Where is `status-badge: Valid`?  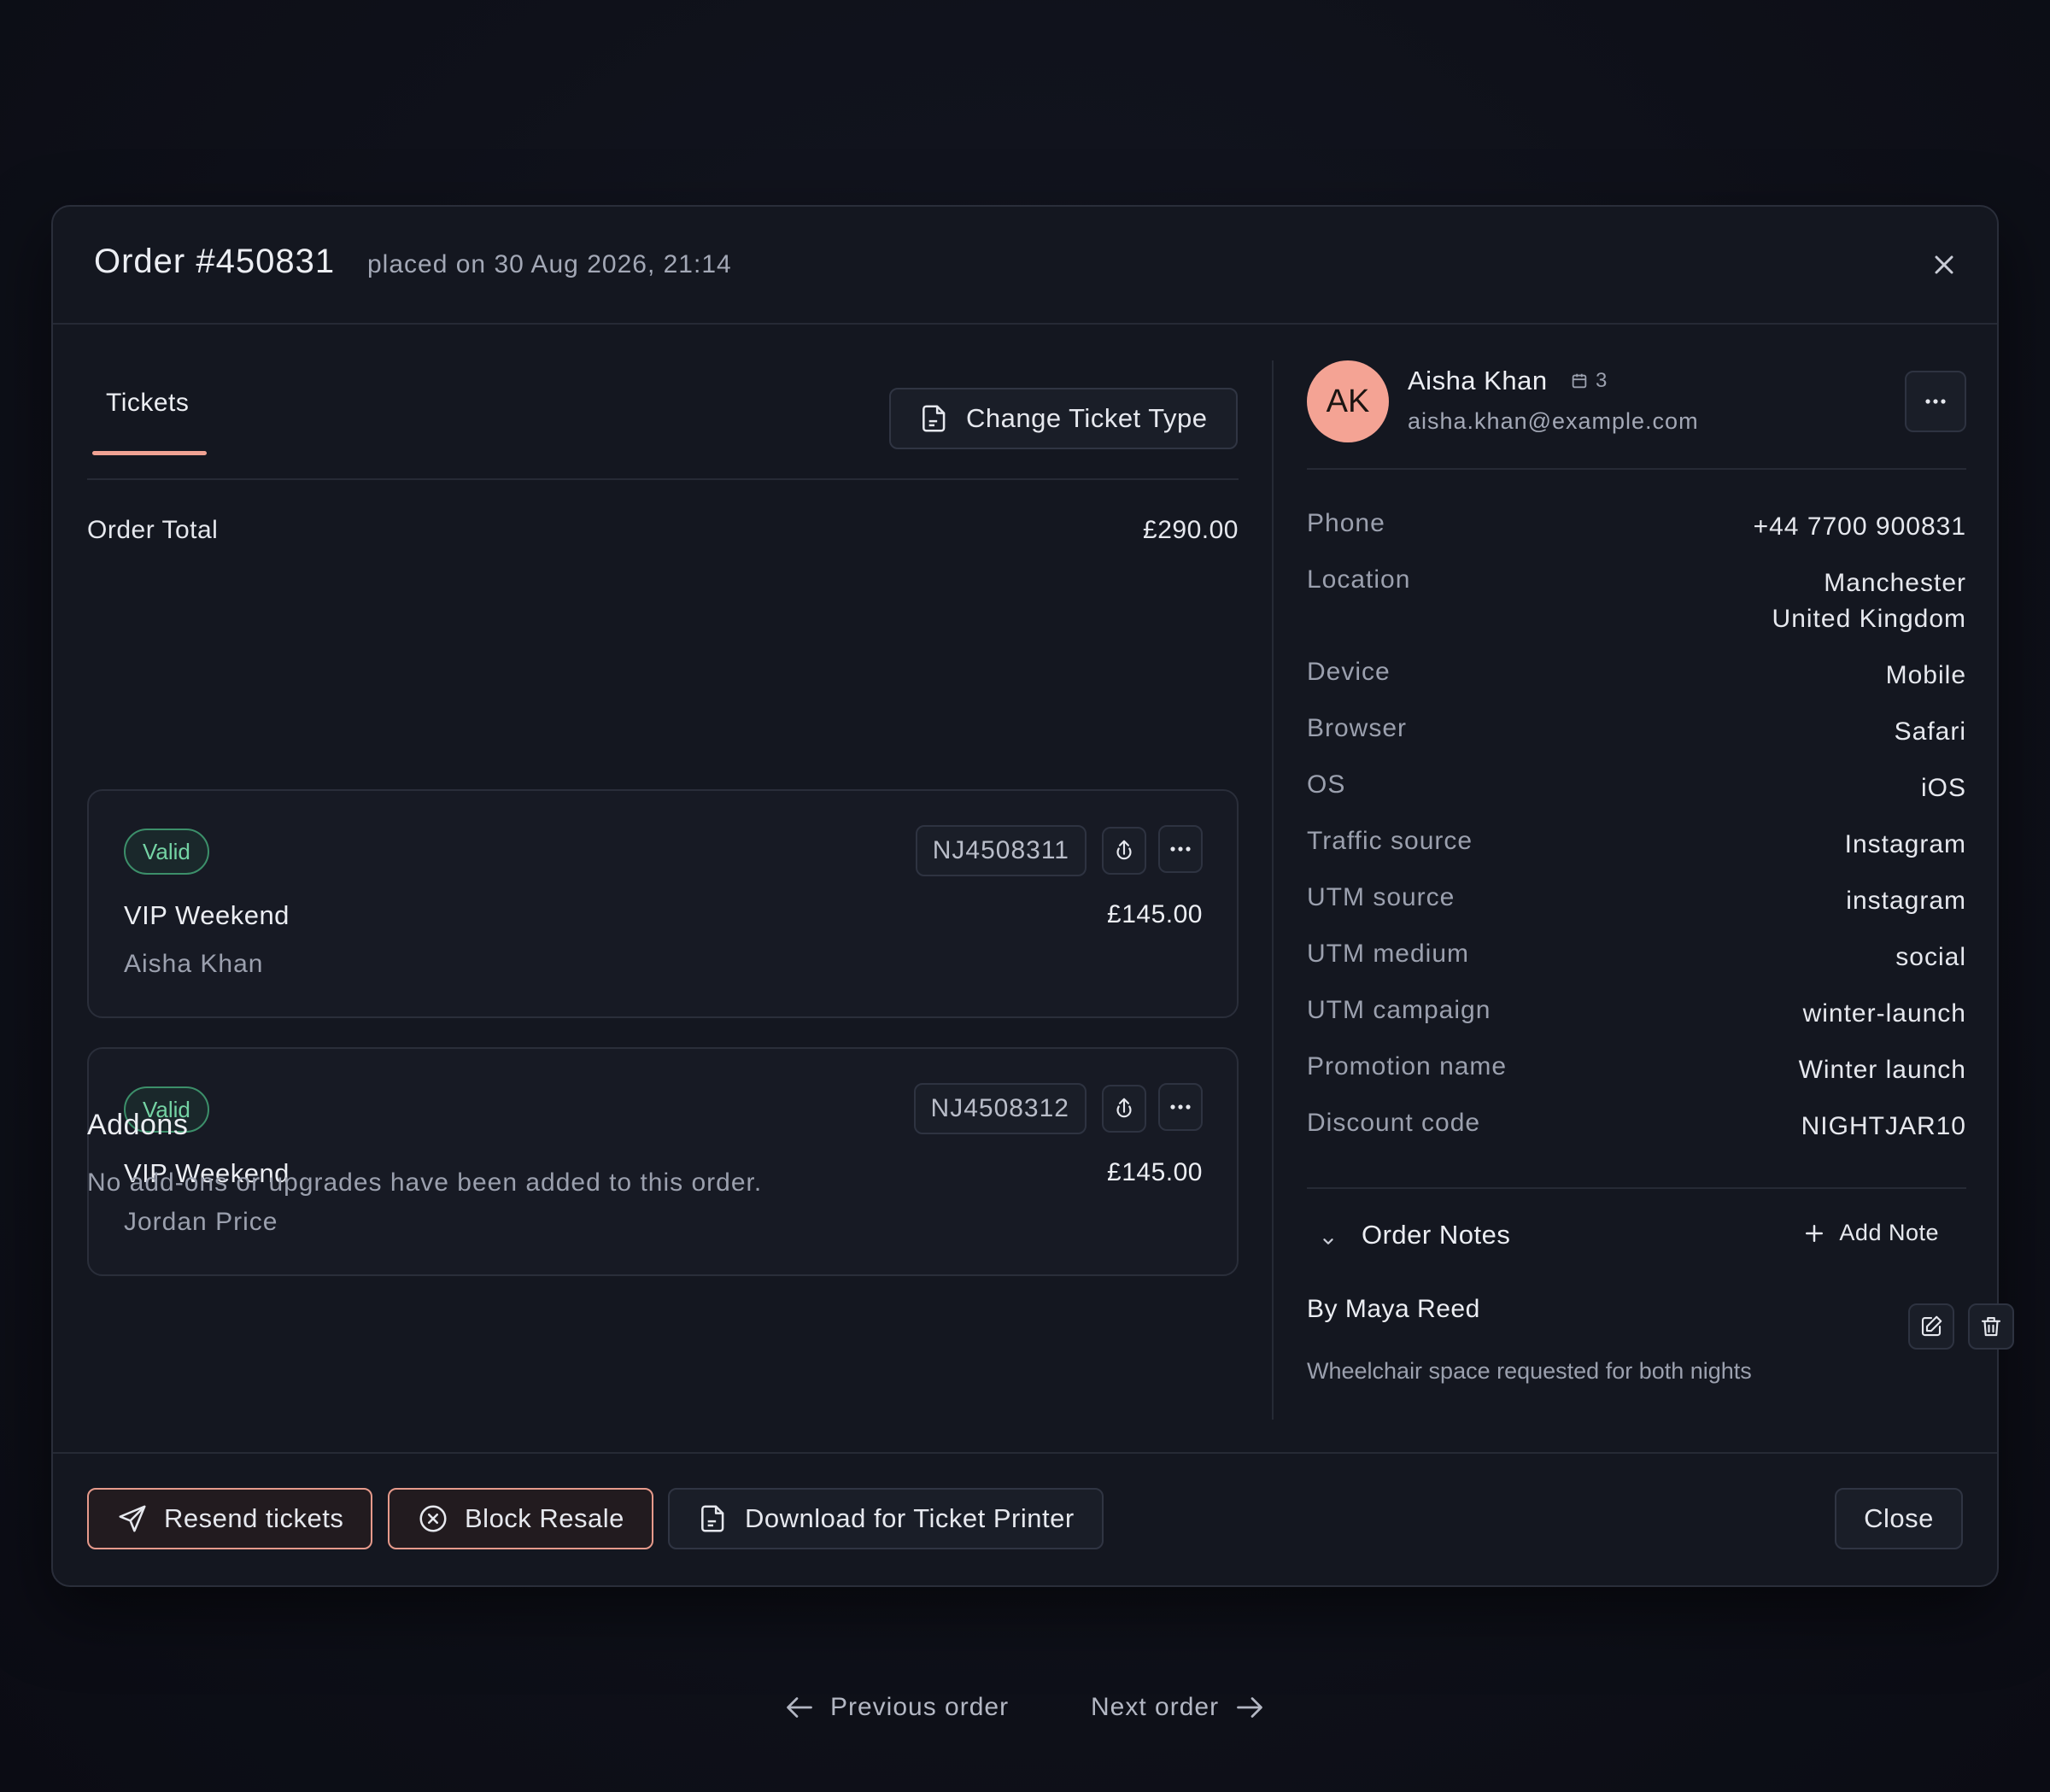
status-badge: Valid is located at coordinates (166, 852).